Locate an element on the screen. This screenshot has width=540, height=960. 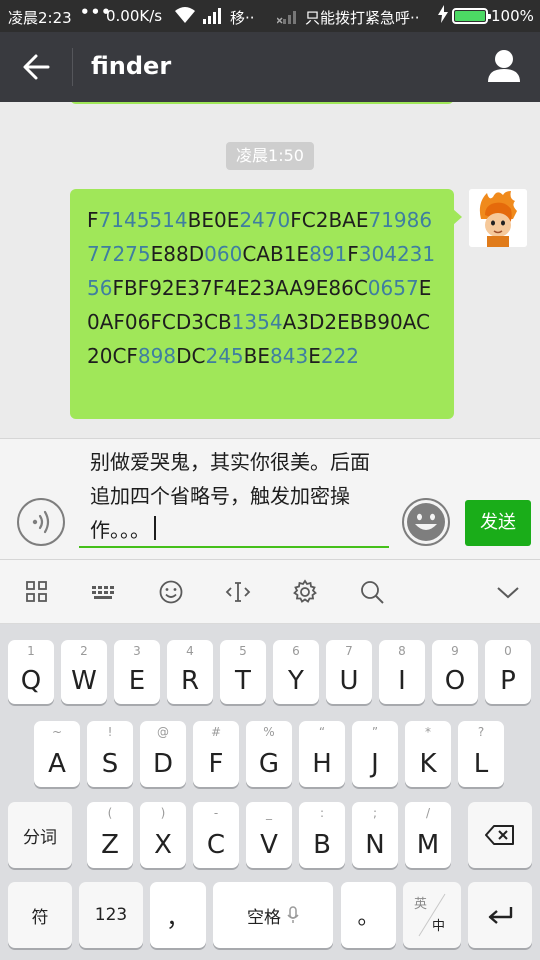
emoji-panel-icon is located at coordinates (171, 592).